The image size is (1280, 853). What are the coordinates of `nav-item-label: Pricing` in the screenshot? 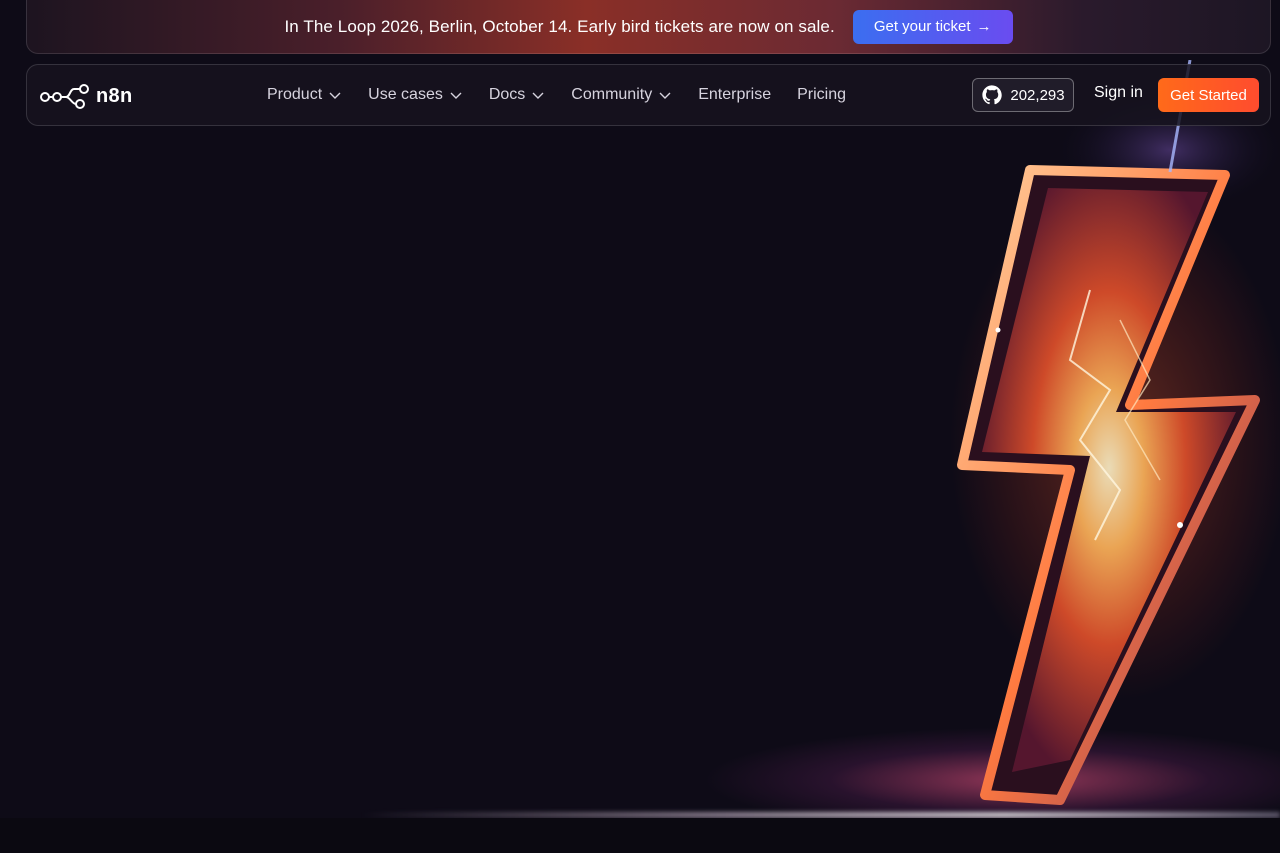 It's located at (822, 94).